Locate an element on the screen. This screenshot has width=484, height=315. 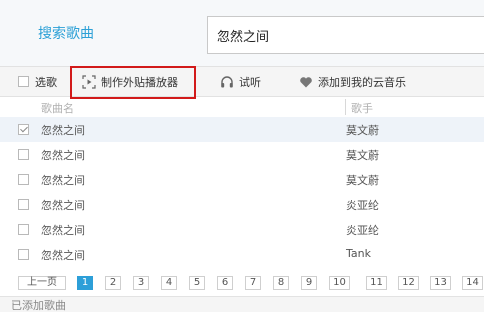
page-button-10: 10 is located at coordinates (339, 283).